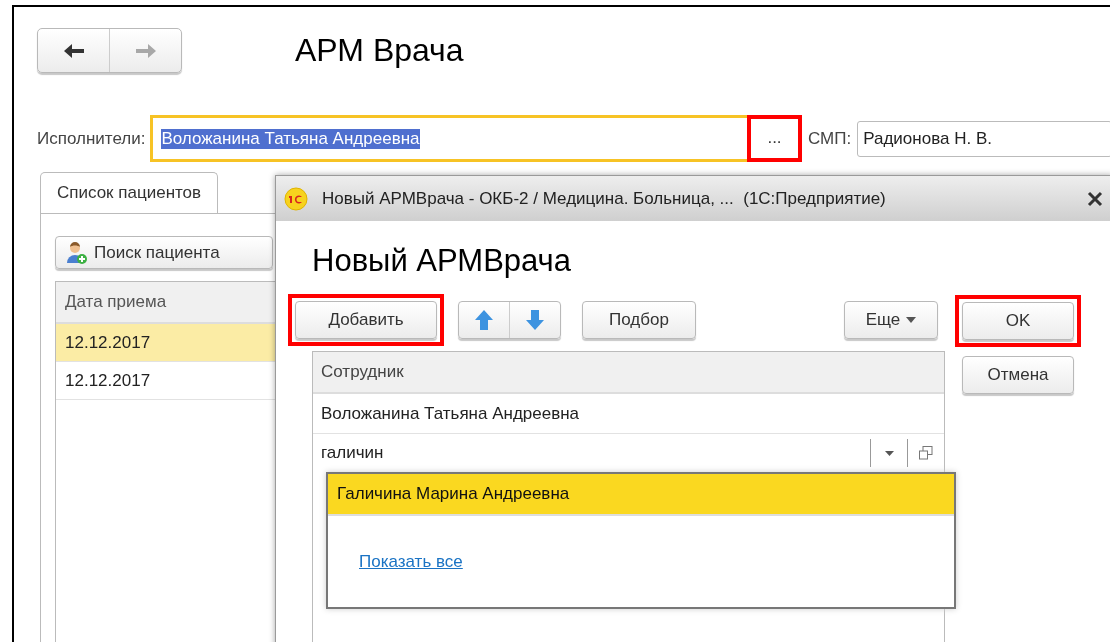 This screenshot has height=642, width=1110. Describe the element at coordinates (411, 562) in the screenshot. I see `show-all-link: Показать все` at that location.